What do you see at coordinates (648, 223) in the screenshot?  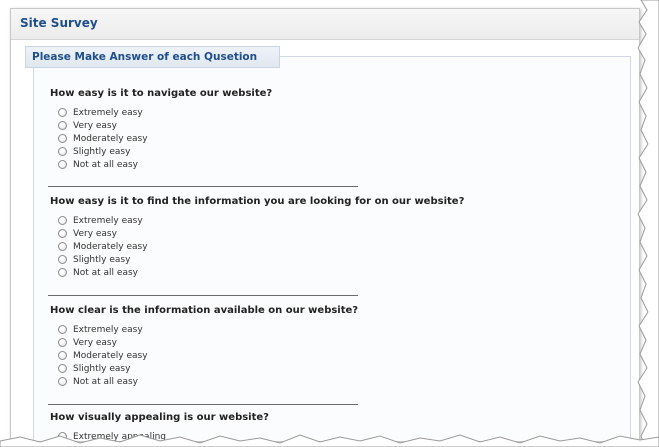 I see `torn-edge-right` at bounding box center [648, 223].